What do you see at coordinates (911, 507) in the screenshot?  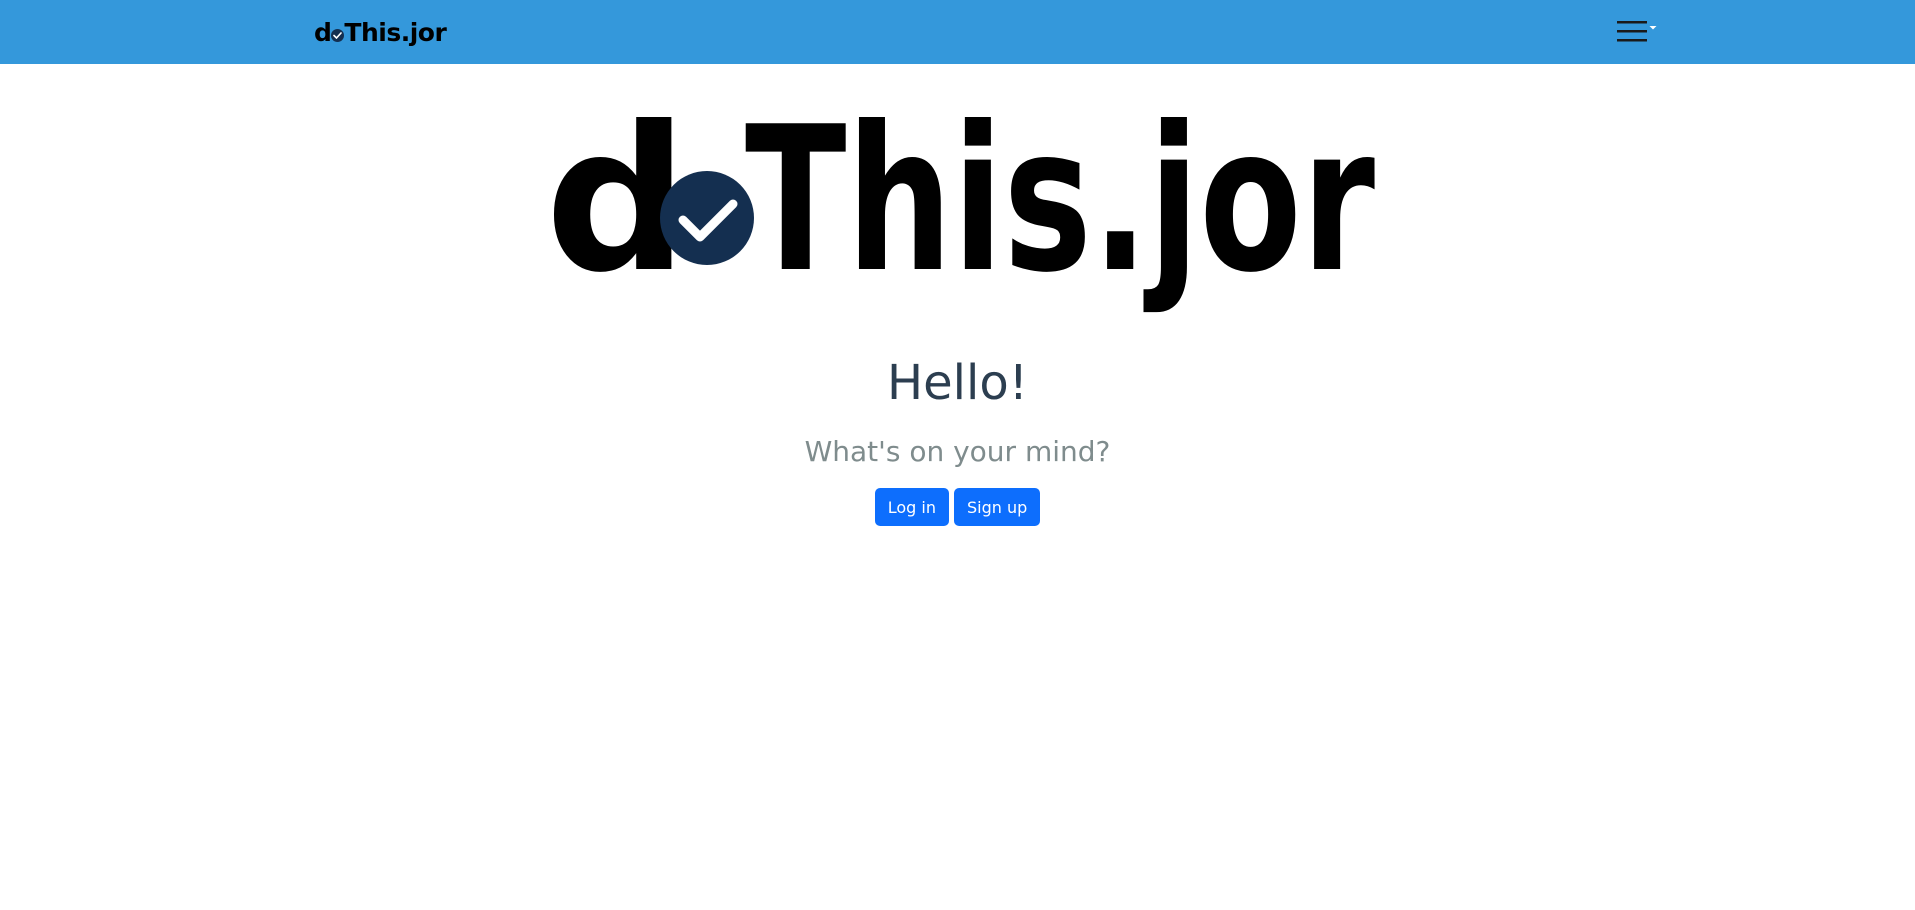 I see `login-button: Log in` at bounding box center [911, 507].